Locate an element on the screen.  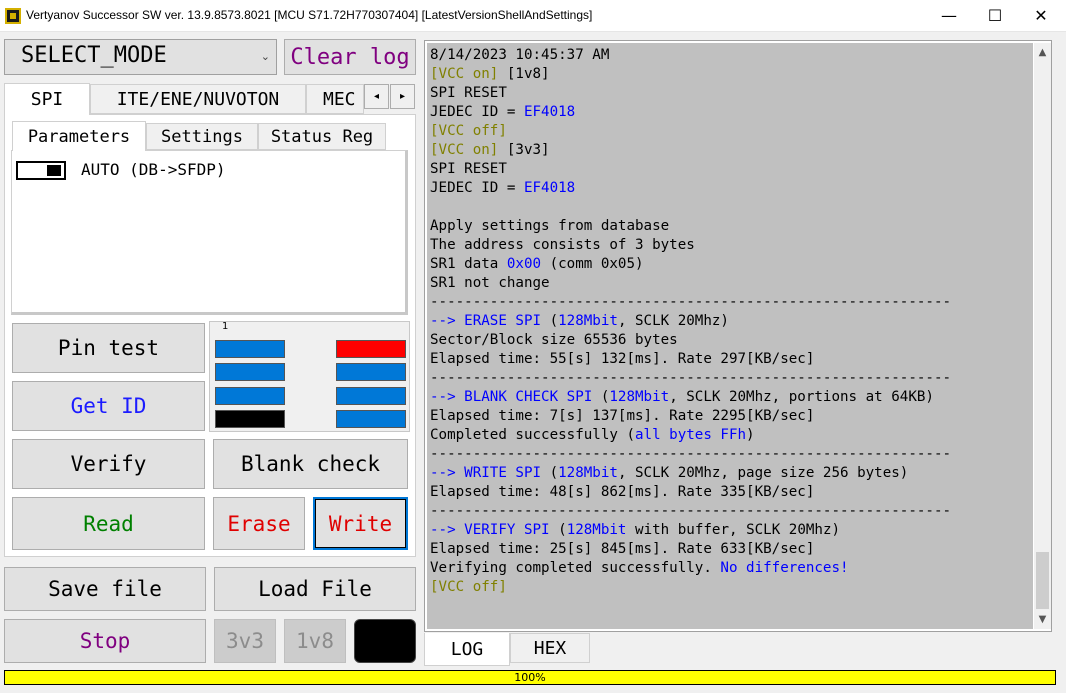
voltage-1v8-button: 1v8 is located at coordinates (315, 641).